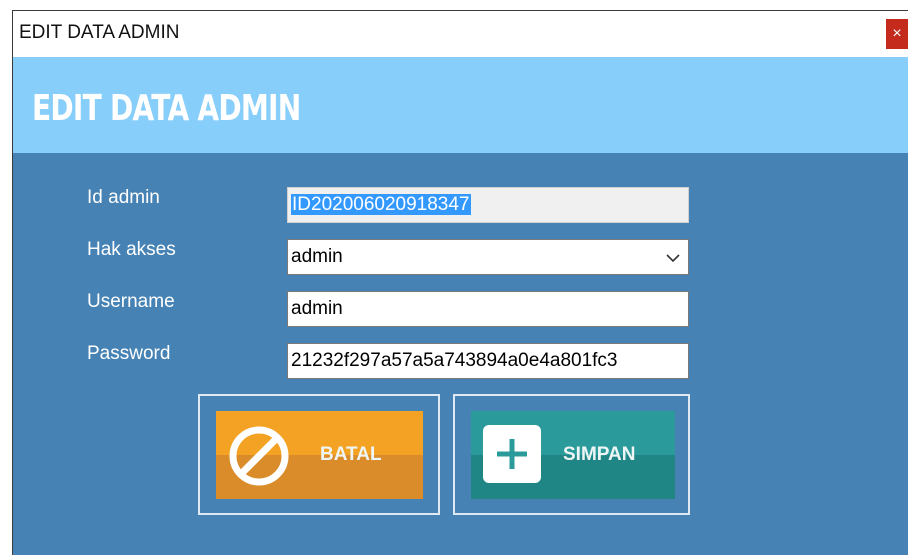  What do you see at coordinates (259, 456) in the screenshot?
I see `ban-icon` at bounding box center [259, 456].